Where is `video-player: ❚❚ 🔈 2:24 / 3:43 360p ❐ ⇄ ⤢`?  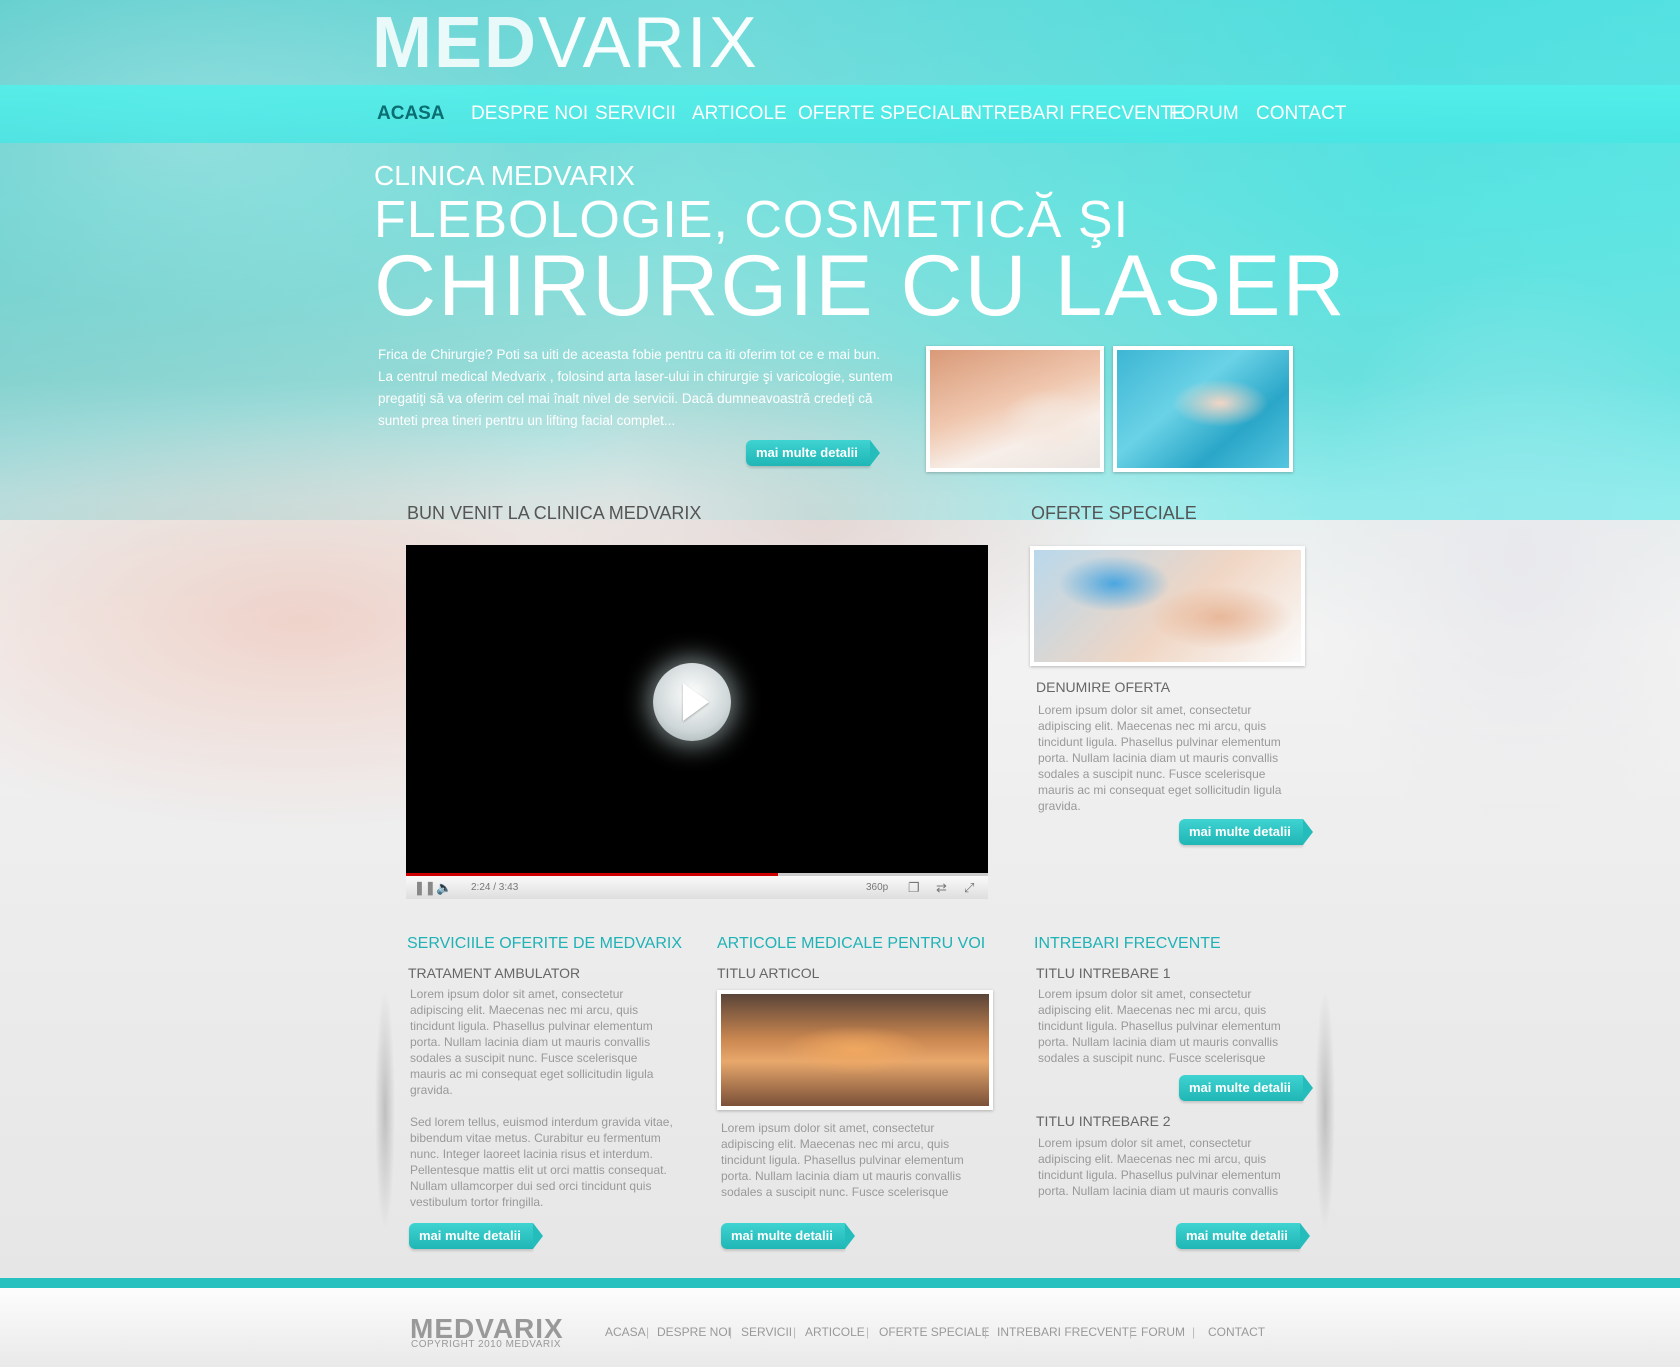 video-player: ❚❚ 🔈 2:24 / 3:43 360p ❐ ⇄ ⤢ is located at coordinates (697, 722).